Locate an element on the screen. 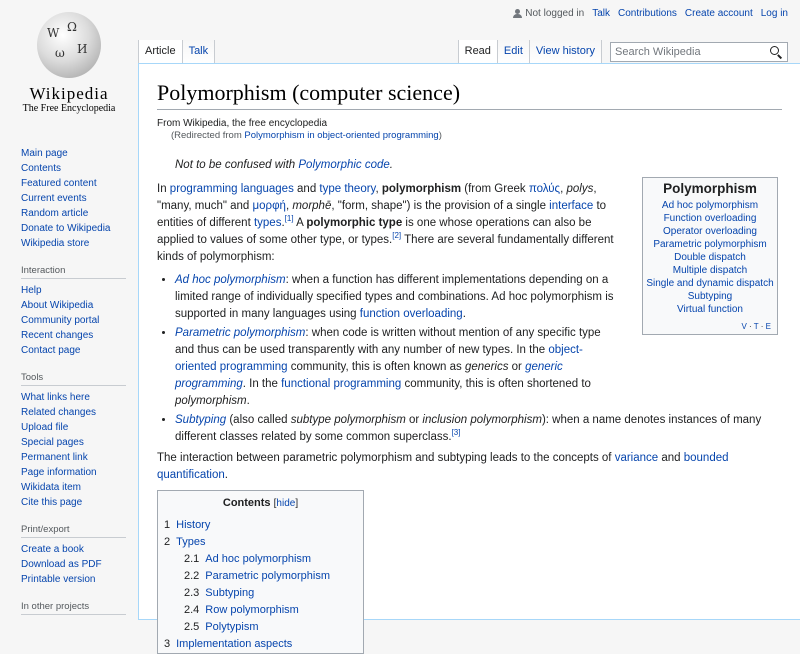 The width and height of the screenshot is (800, 654). sidebar-link: Cite this page is located at coordinates (51, 502).